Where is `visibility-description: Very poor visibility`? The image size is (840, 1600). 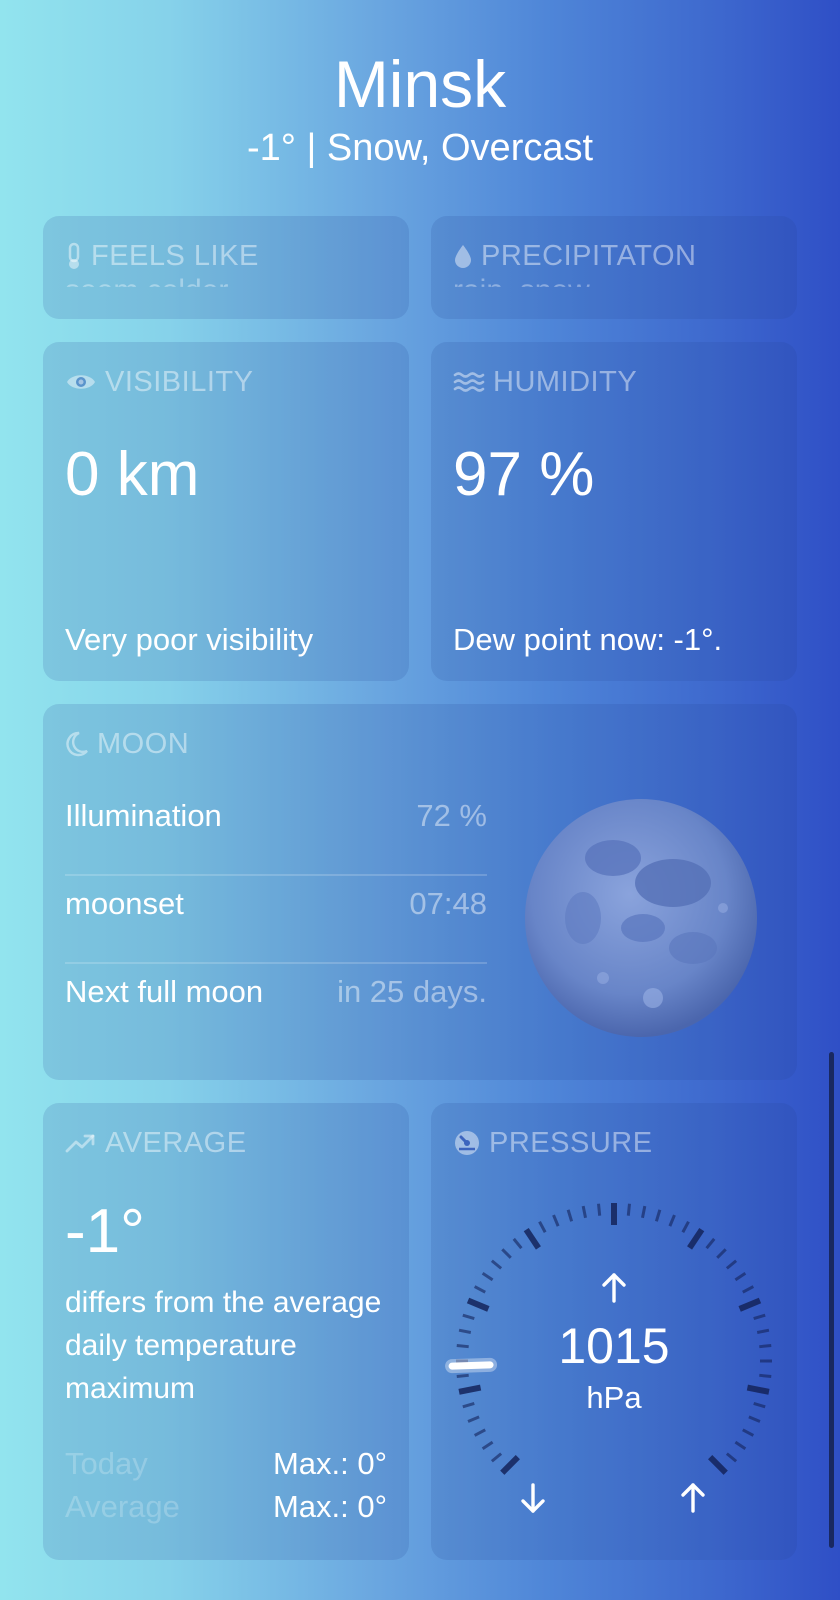
visibility-description: Very poor visibility is located at coordinates (189, 639).